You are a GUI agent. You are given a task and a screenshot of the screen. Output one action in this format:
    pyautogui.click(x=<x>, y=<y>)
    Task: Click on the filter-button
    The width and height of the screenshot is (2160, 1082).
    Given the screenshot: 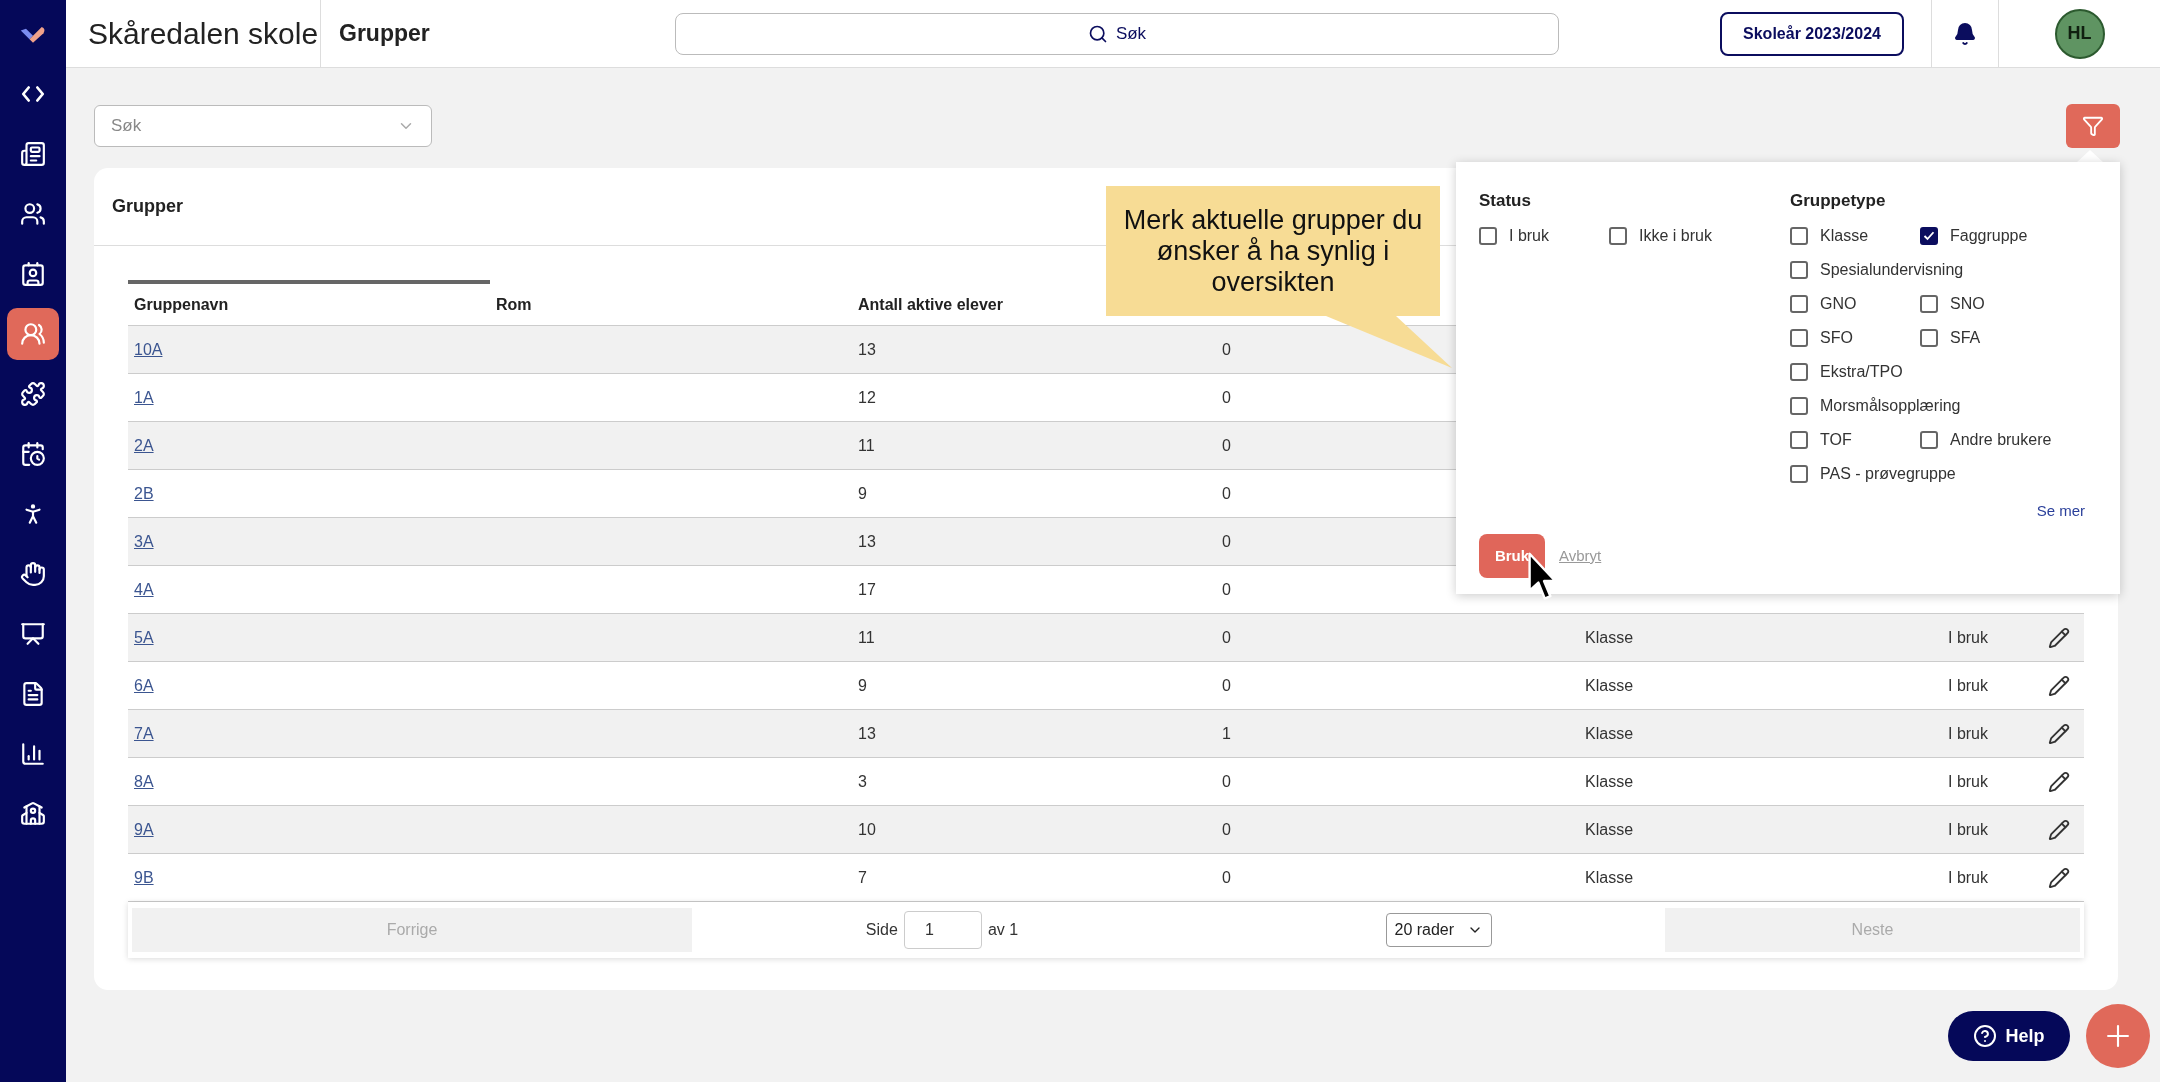 What is the action you would take?
    pyautogui.click(x=2093, y=126)
    